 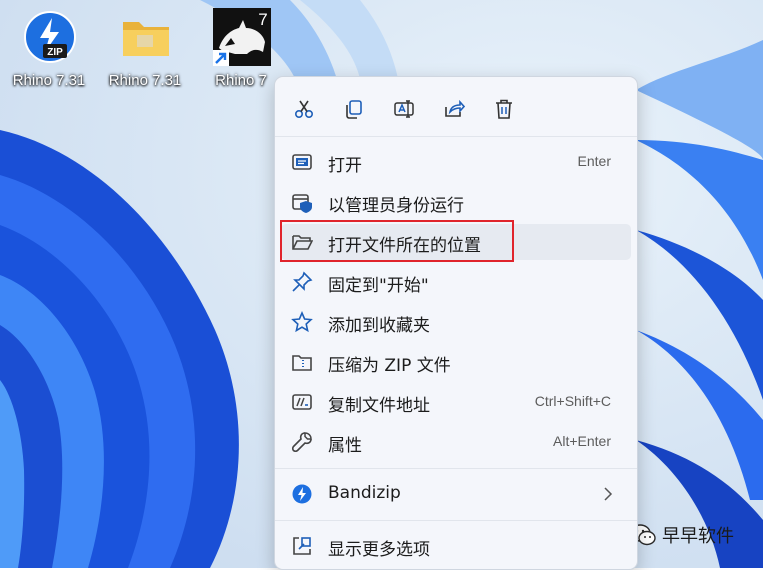 I want to click on menu-item-properties: 属性 Alt+Enter, so click(x=456, y=442).